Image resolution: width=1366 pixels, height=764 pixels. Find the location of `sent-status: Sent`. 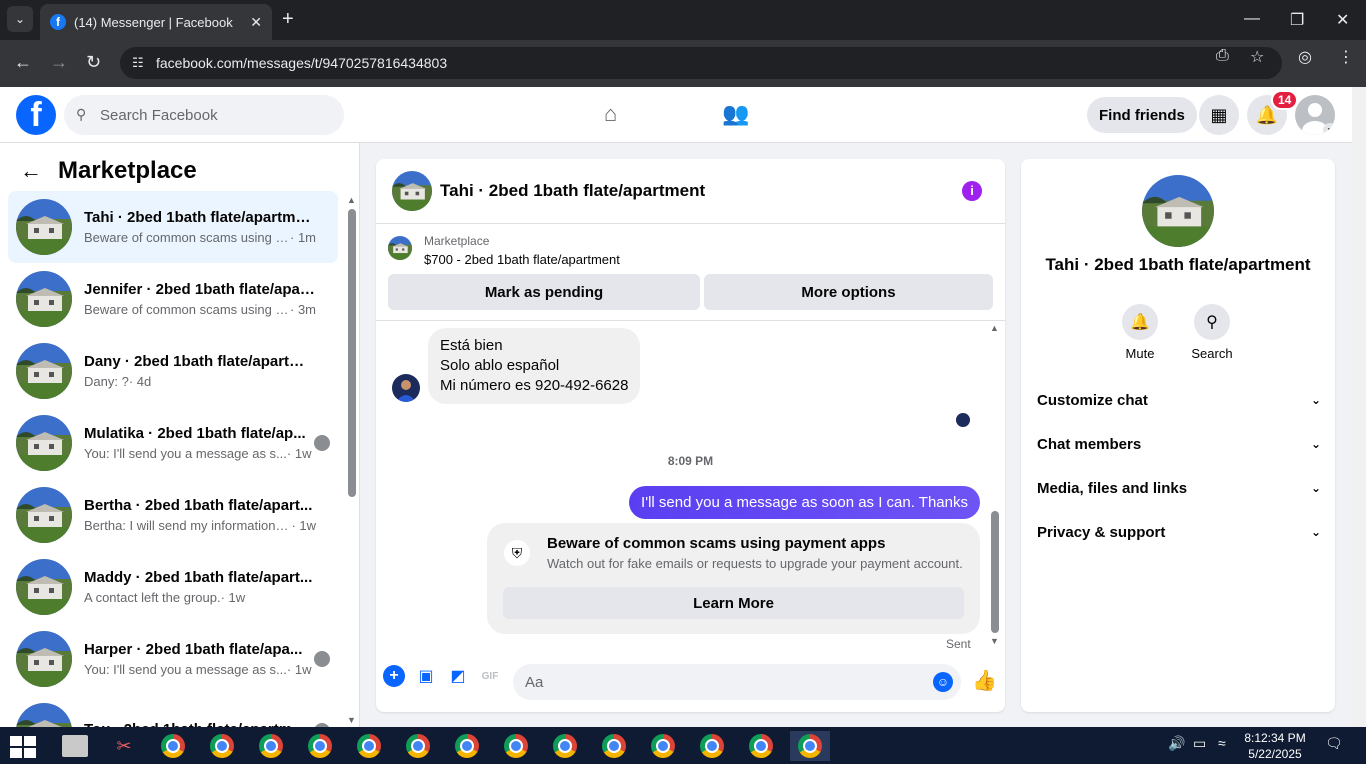

sent-status: Sent is located at coordinates (958, 644).